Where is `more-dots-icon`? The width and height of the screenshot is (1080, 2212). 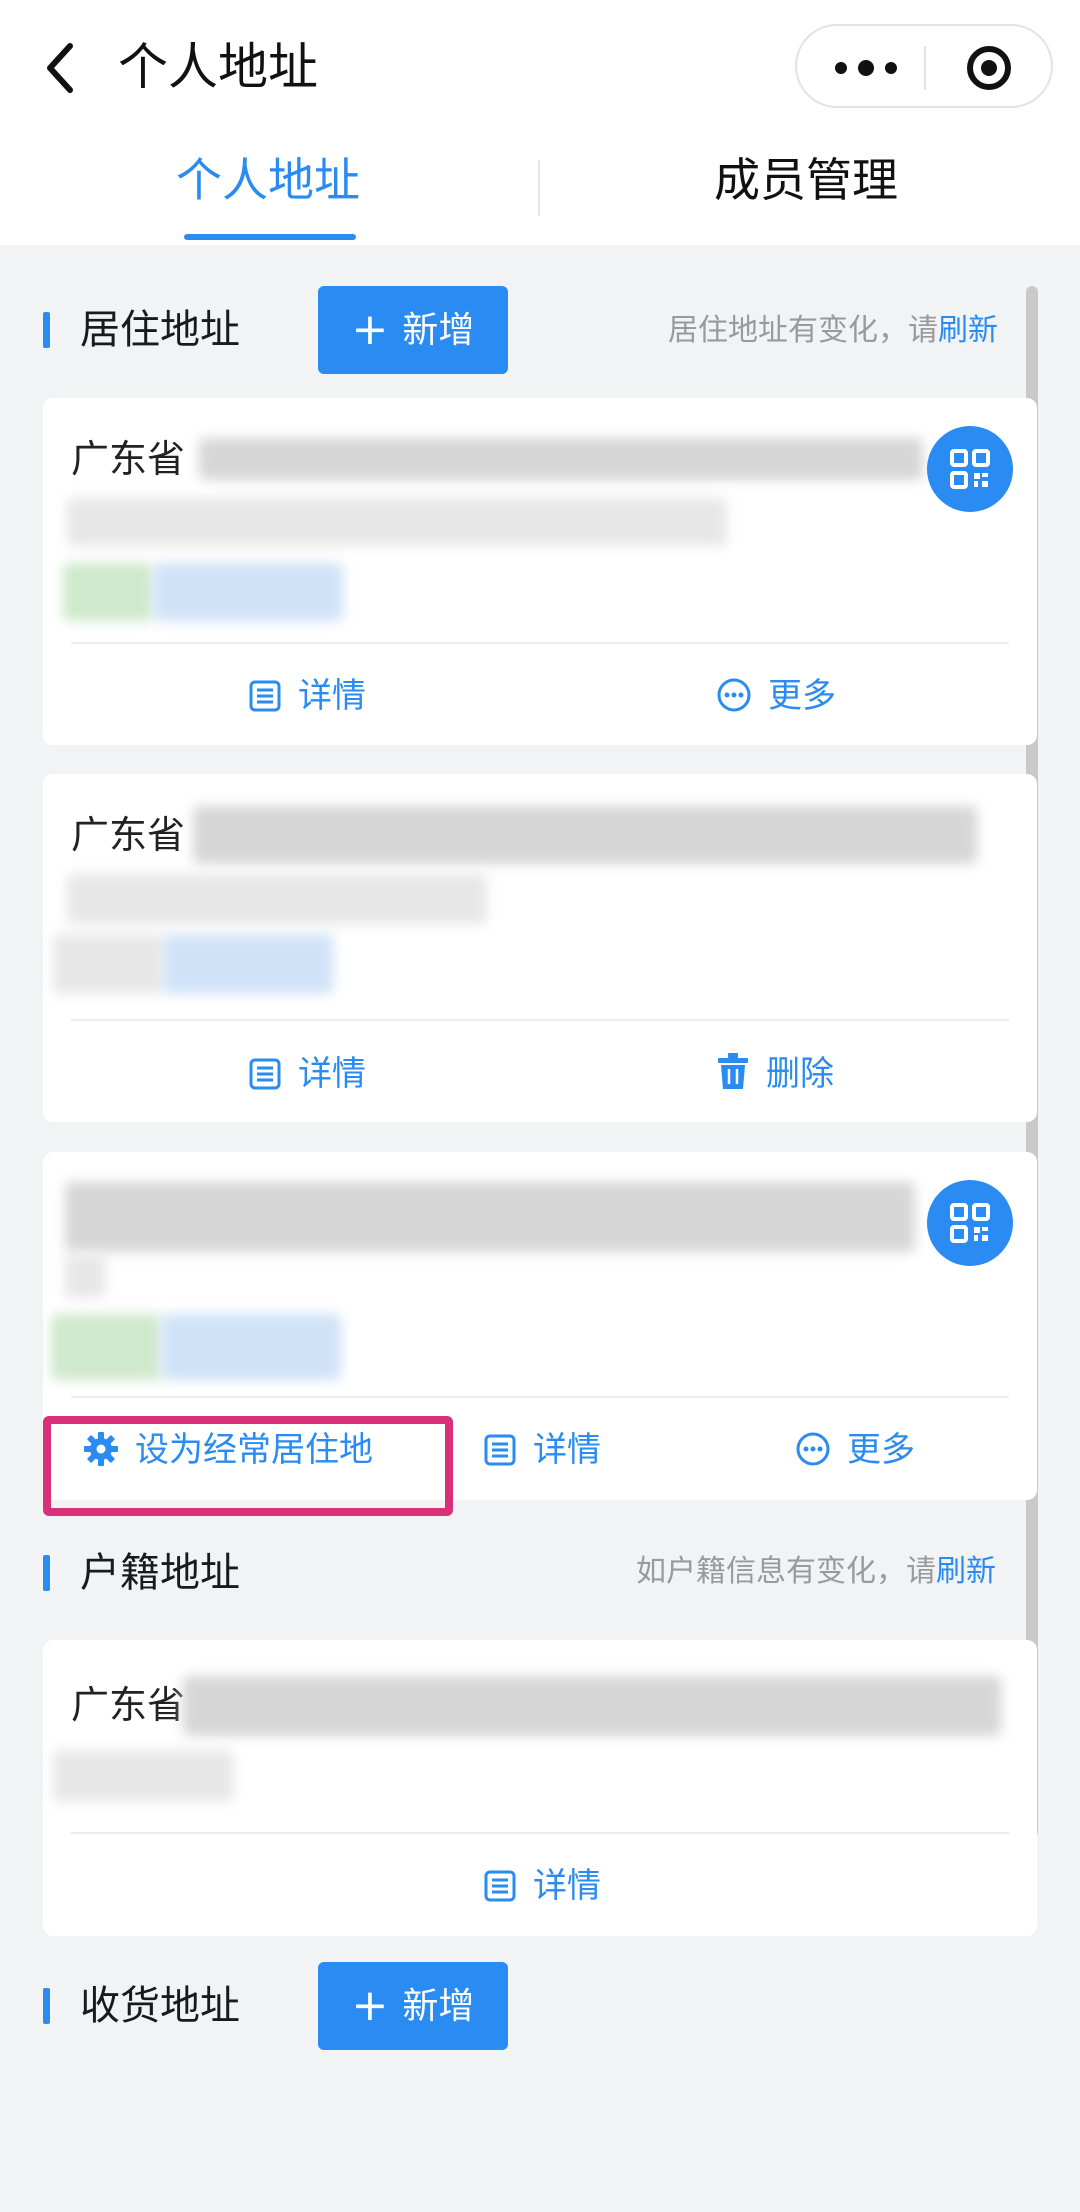 more-dots-icon is located at coordinates (866, 68).